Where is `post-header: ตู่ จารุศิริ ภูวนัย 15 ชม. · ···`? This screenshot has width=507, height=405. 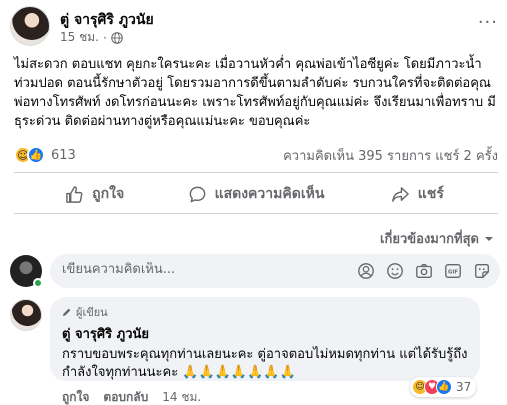
post-header: ตู่ จารุศิริ ภูวนัย 15 ชม. · ··· is located at coordinates (255, 28).